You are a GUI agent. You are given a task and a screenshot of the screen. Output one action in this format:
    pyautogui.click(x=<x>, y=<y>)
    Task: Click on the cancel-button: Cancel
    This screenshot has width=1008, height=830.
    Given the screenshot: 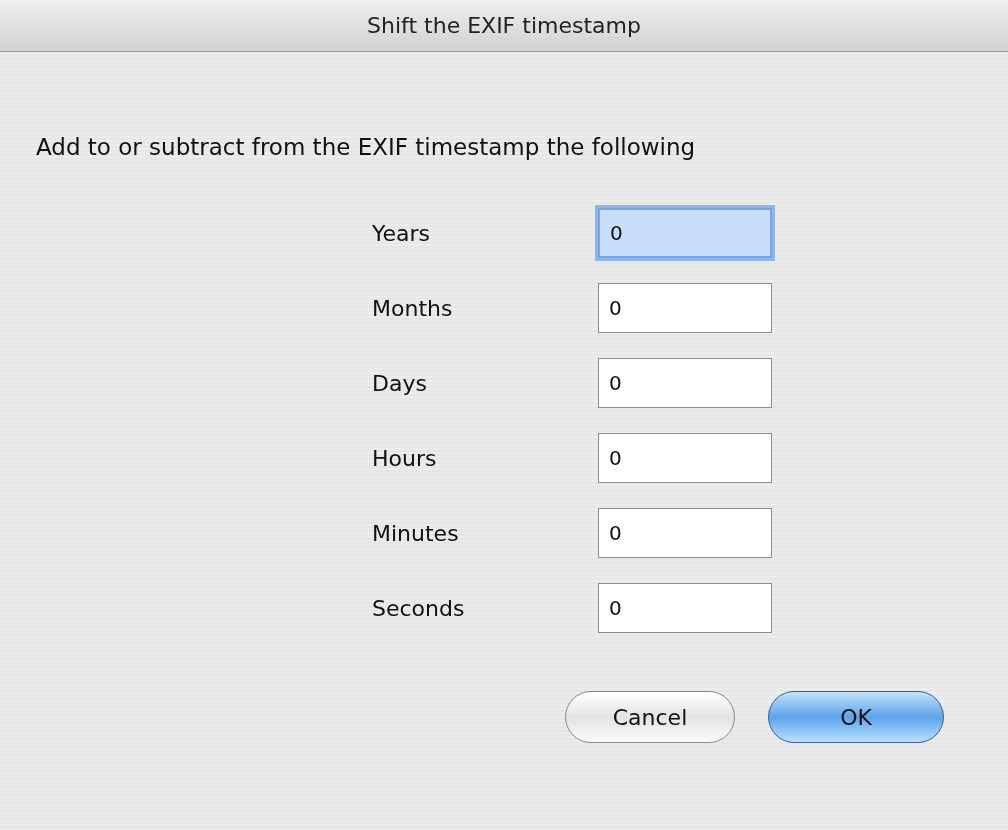 What is the action you would take?
    pyautogui.click(x=650, y=717)
    